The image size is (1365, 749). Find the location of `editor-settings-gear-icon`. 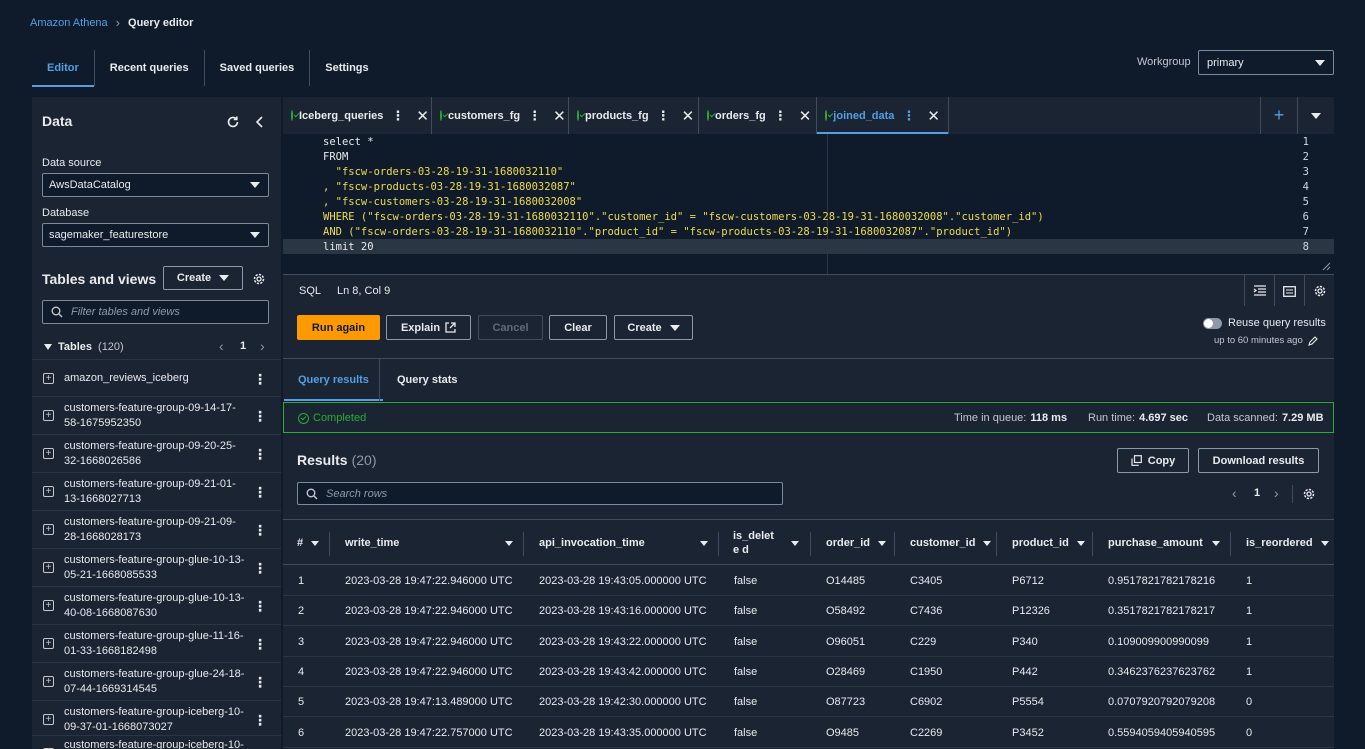

editor-settings-gear-icon is located at coordinates (1319, 291).